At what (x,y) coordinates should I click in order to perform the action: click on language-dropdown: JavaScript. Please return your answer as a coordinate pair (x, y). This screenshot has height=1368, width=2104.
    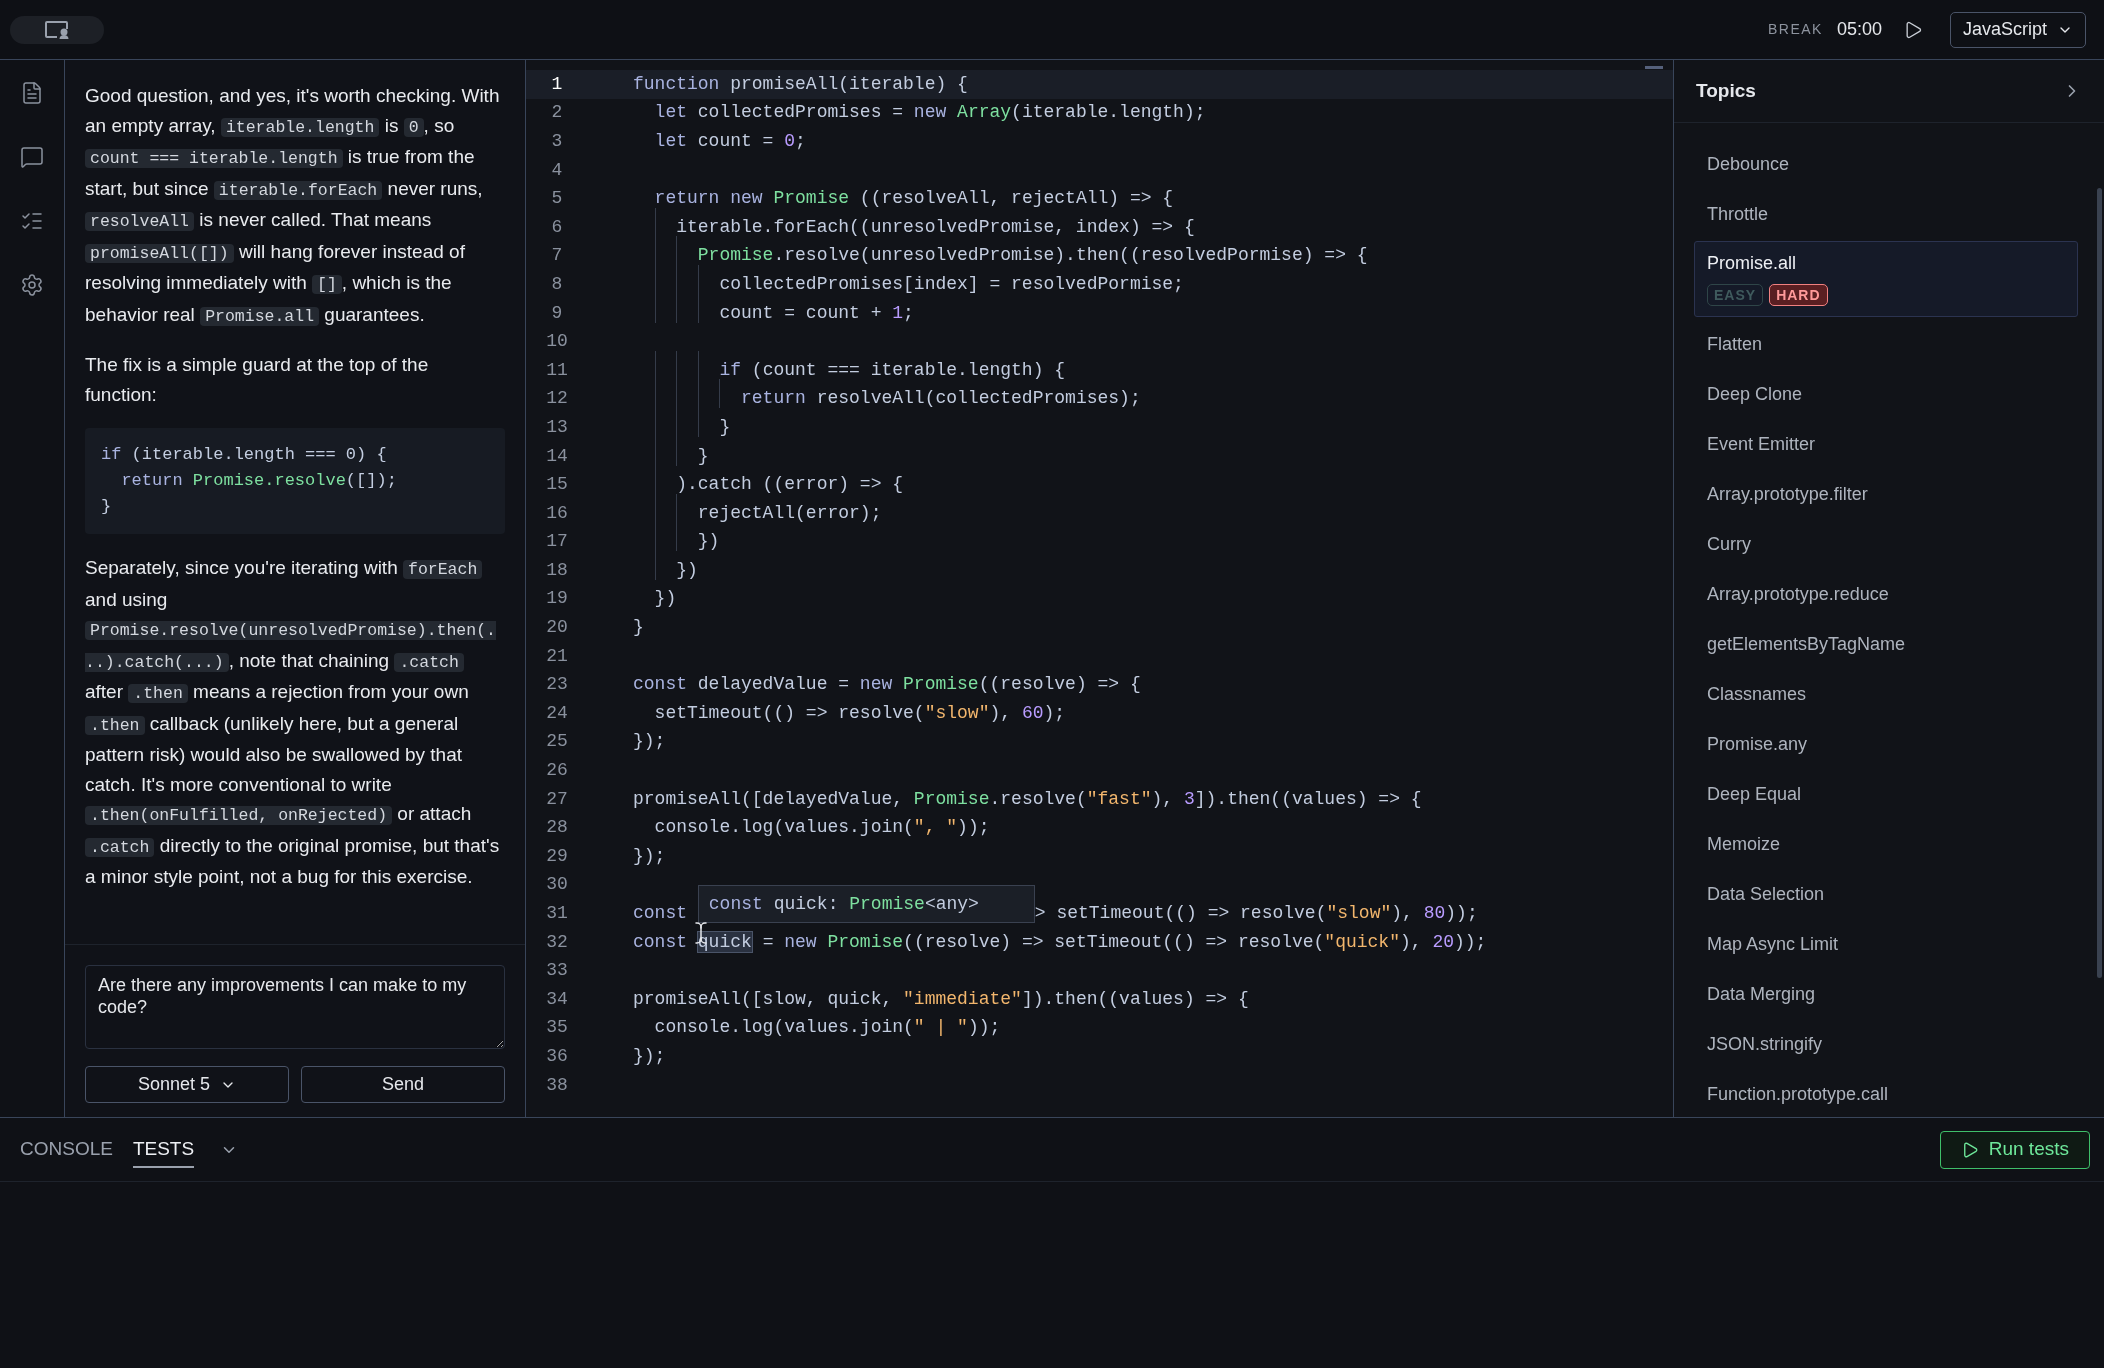
    Looking at the image, I should click on (2017, 29).